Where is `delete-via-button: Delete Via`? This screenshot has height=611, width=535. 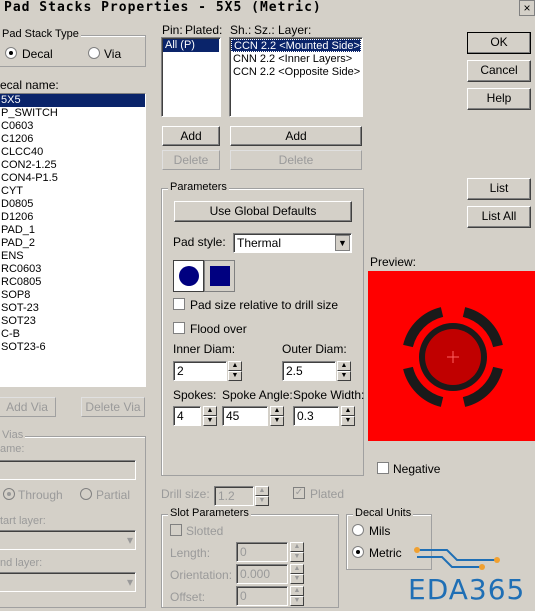 delete-via-button: Delete Via is located at coordinates (113, 407).